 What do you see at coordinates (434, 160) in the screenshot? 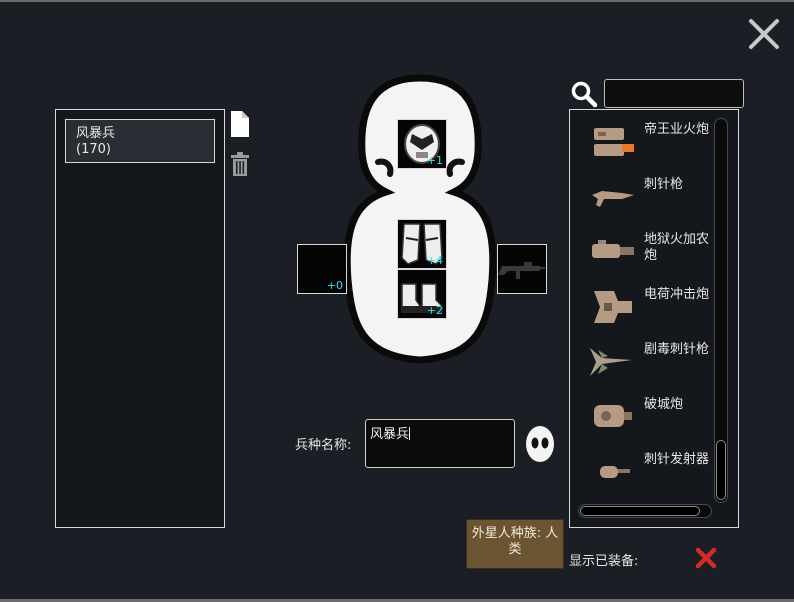
I see `head-slot-quantity: +1` at bounding box center [434, 160].